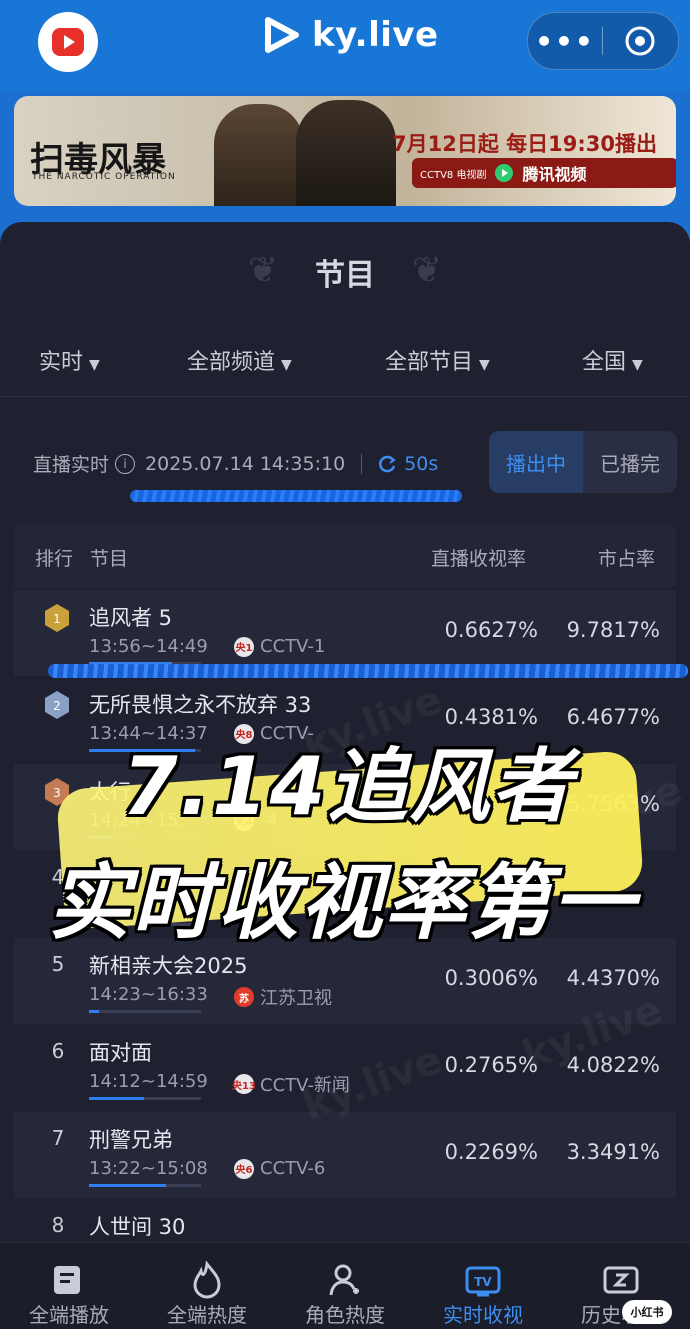 This screenshot has height=1329, width=690. Describe the element at coordinates (613, 630) in the screenshot. I see `market-share: 9.7817%` at that location.